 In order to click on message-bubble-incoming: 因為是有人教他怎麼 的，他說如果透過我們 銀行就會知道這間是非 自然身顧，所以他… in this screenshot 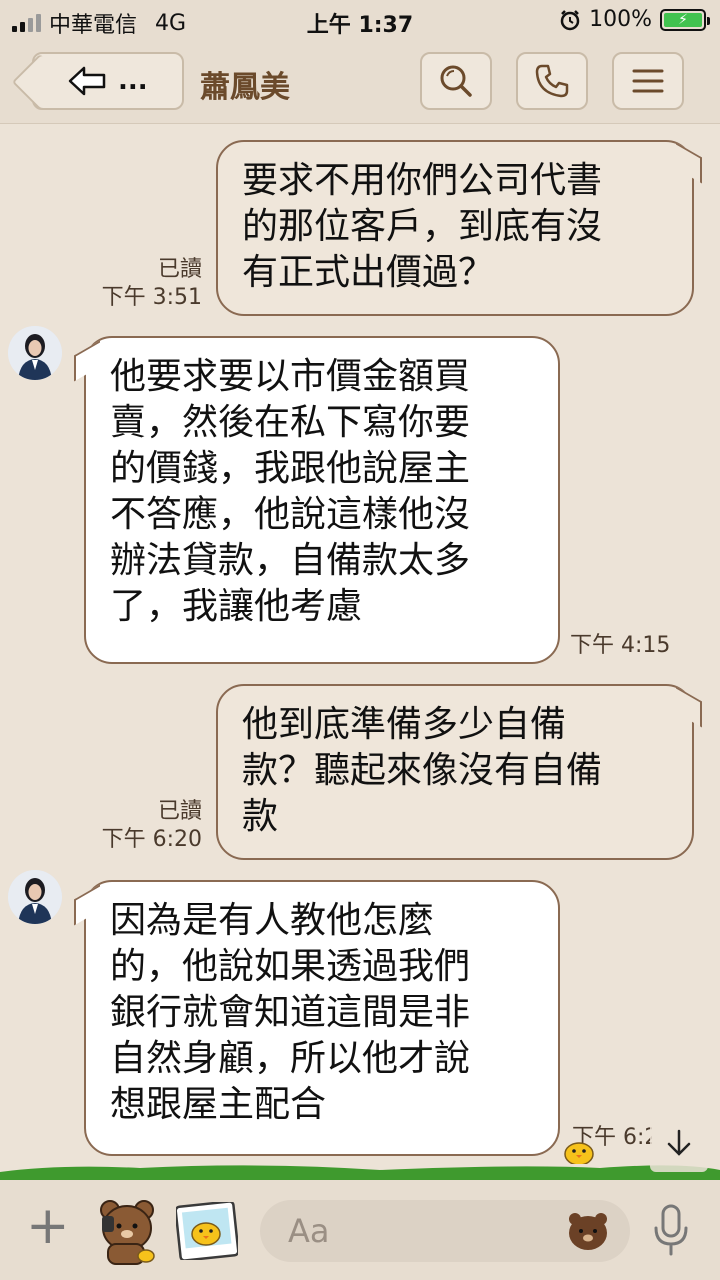, I will do `click(322, 1018)`.